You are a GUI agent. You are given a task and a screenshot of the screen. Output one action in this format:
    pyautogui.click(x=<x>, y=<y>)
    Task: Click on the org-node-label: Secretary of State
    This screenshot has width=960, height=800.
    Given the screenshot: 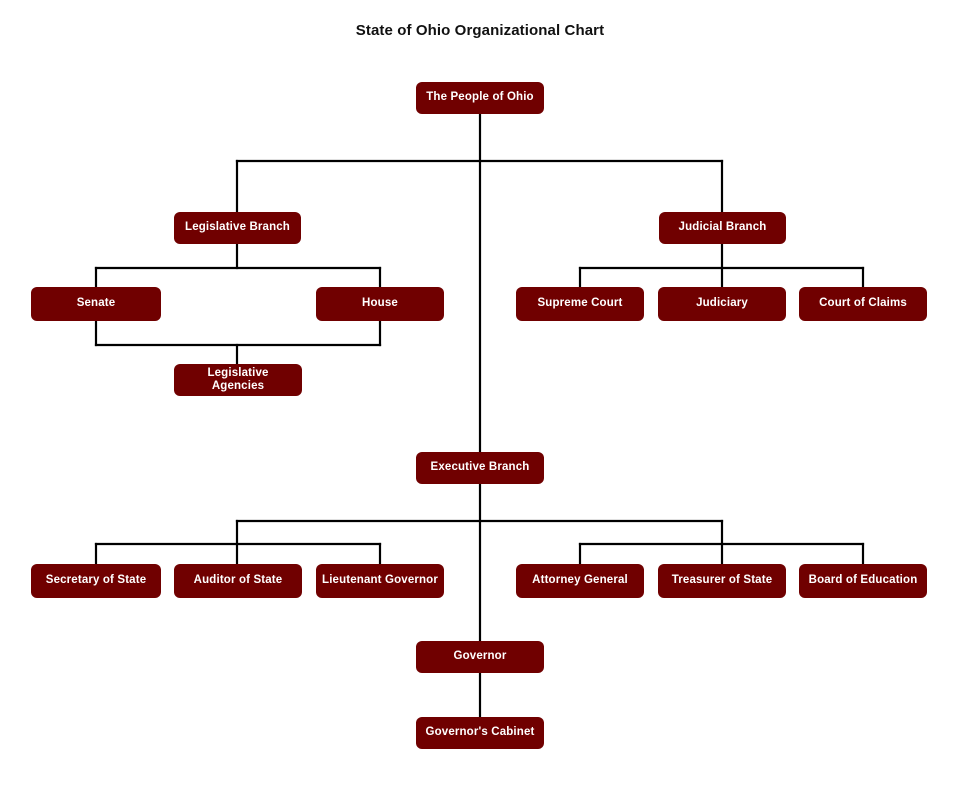 What is the action you would take?
    pyautogui.click(x=96, y=580)
    